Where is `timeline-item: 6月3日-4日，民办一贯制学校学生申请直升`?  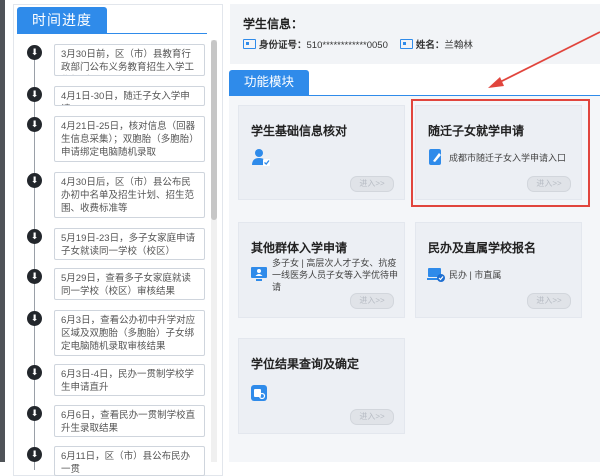
timeline-item: 6月3日-4日，民办一贯制学校学生申请直升 is located at coordinates (129, 380).